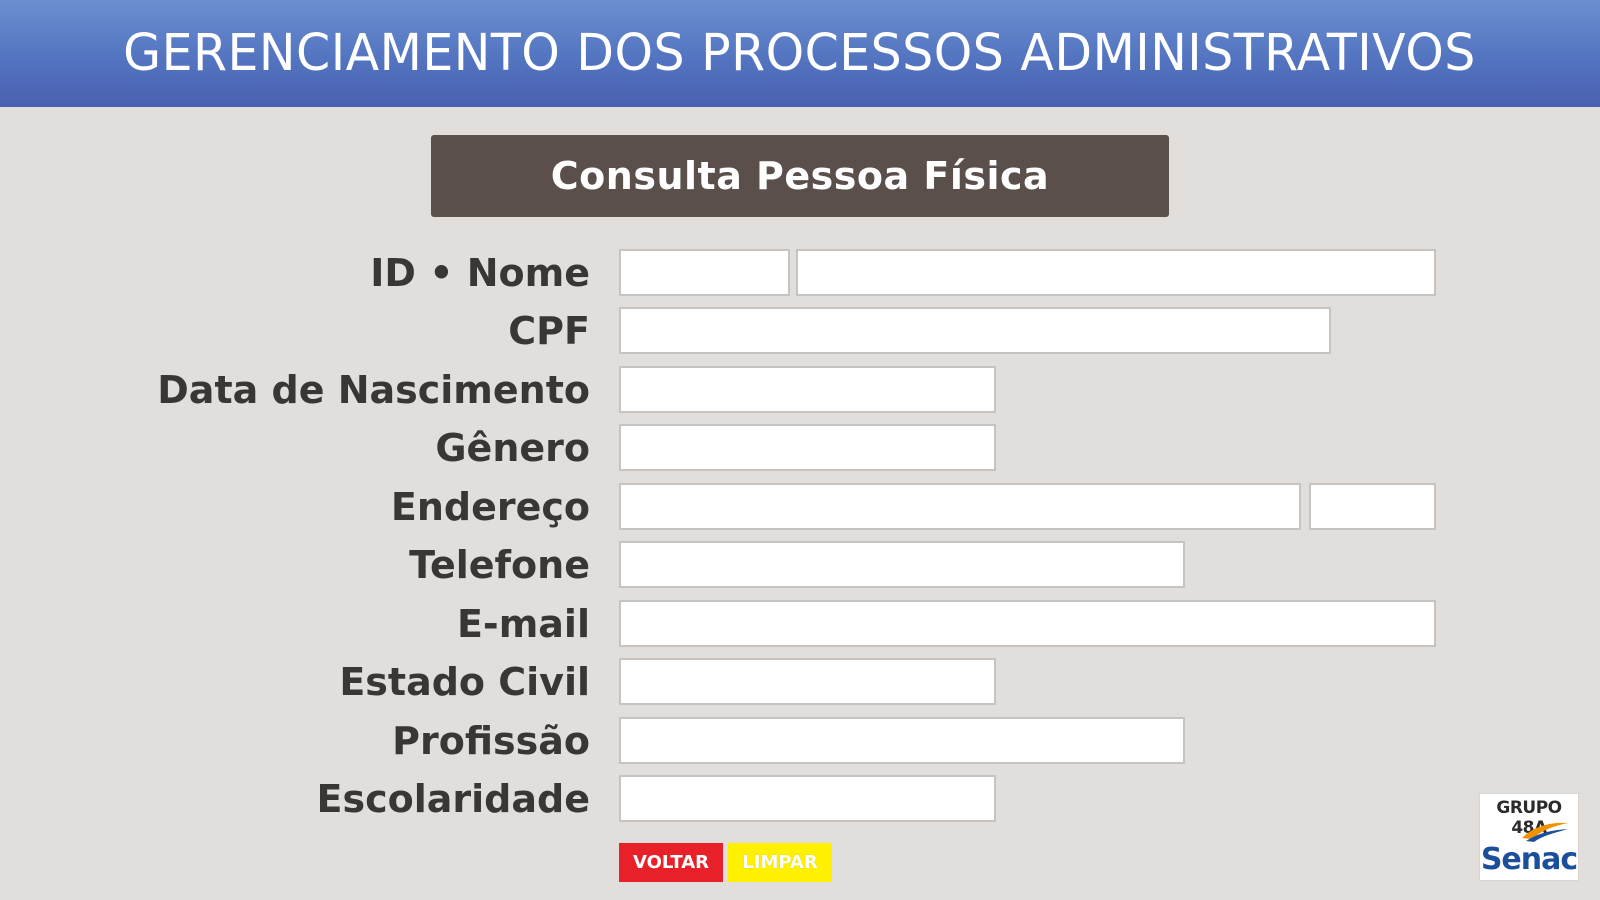 The height and width of the screenshot is (900, 1600). Describe the element at coordinates (512, 448) in the screenshot. I see `label-genero: Gênero` at that location.